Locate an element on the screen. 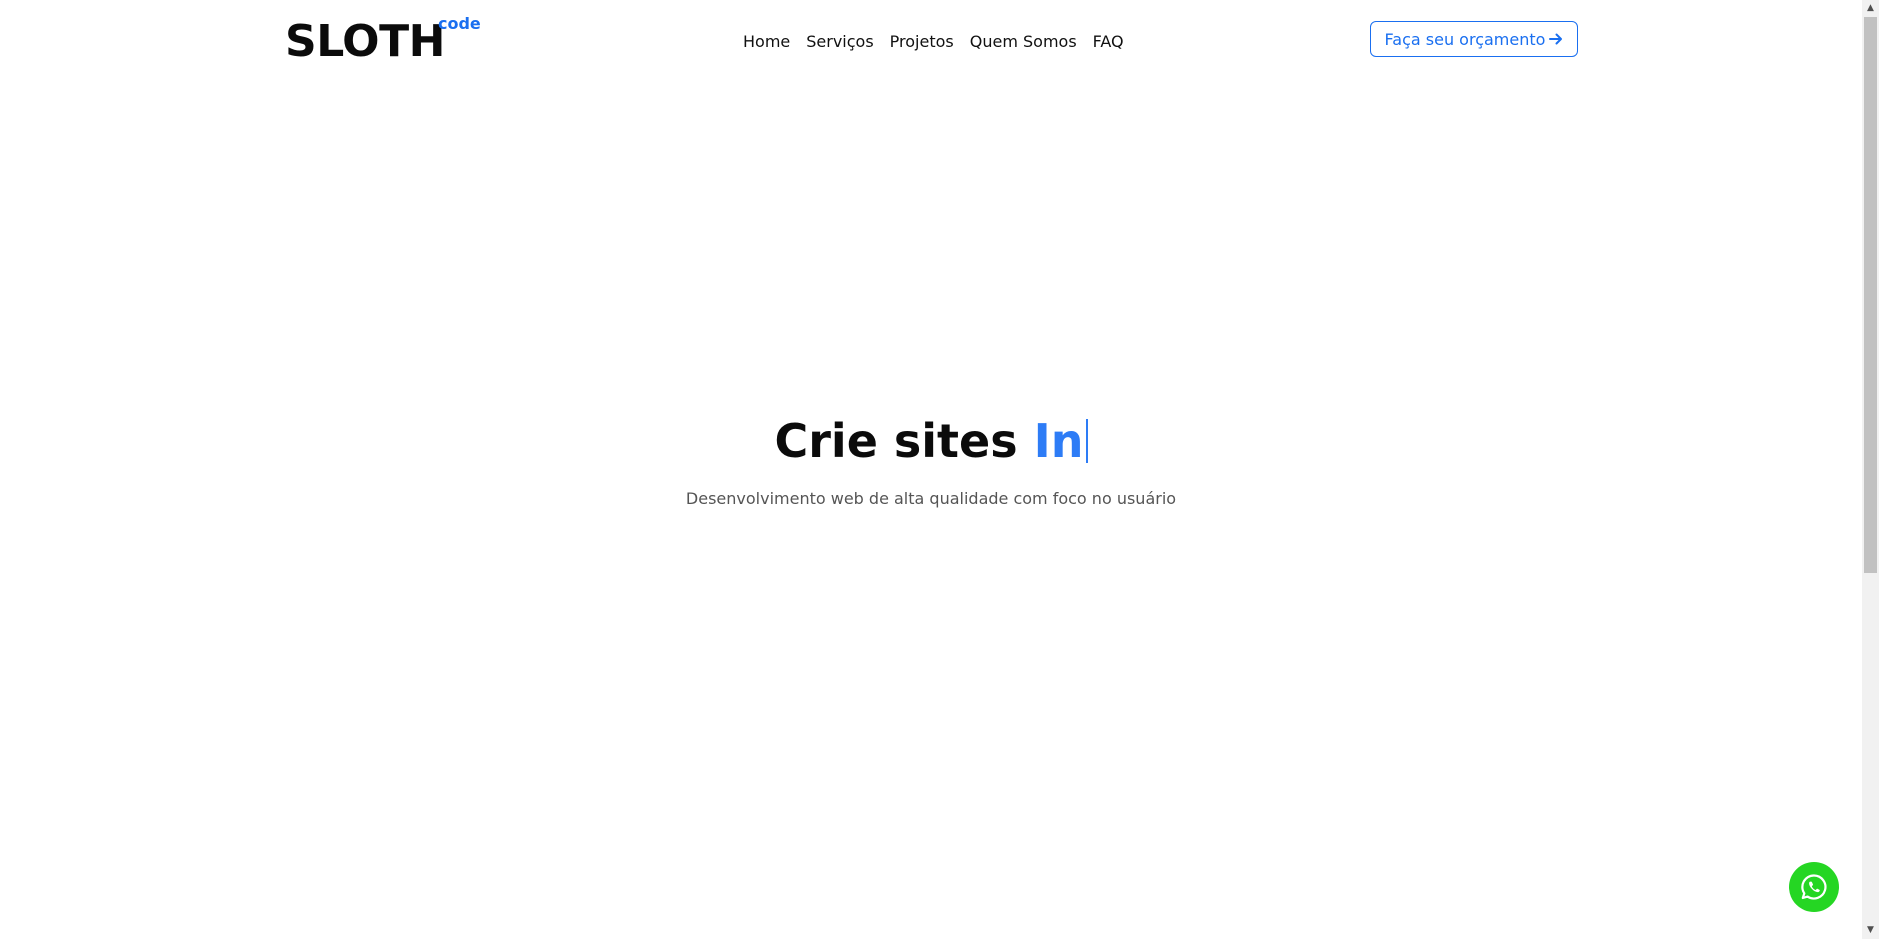 The height and width of the screenshot is (939, 1879). hero-title-typed: In is located at coordinates (1058, 441).